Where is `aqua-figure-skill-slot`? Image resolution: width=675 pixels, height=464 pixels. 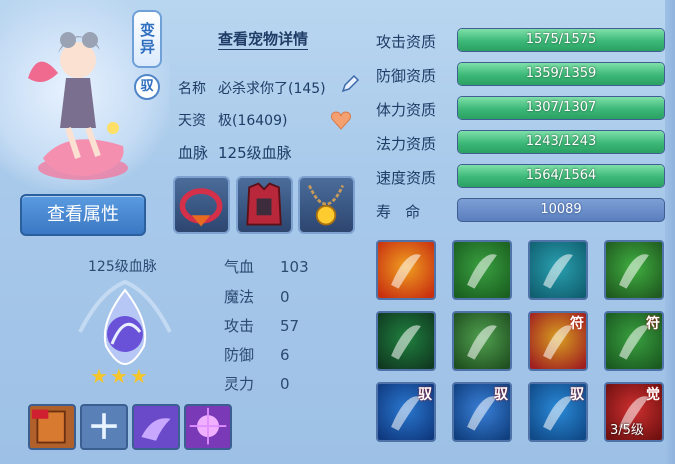
aqua-figure-skill-slot is located at coordinates (558, 270).